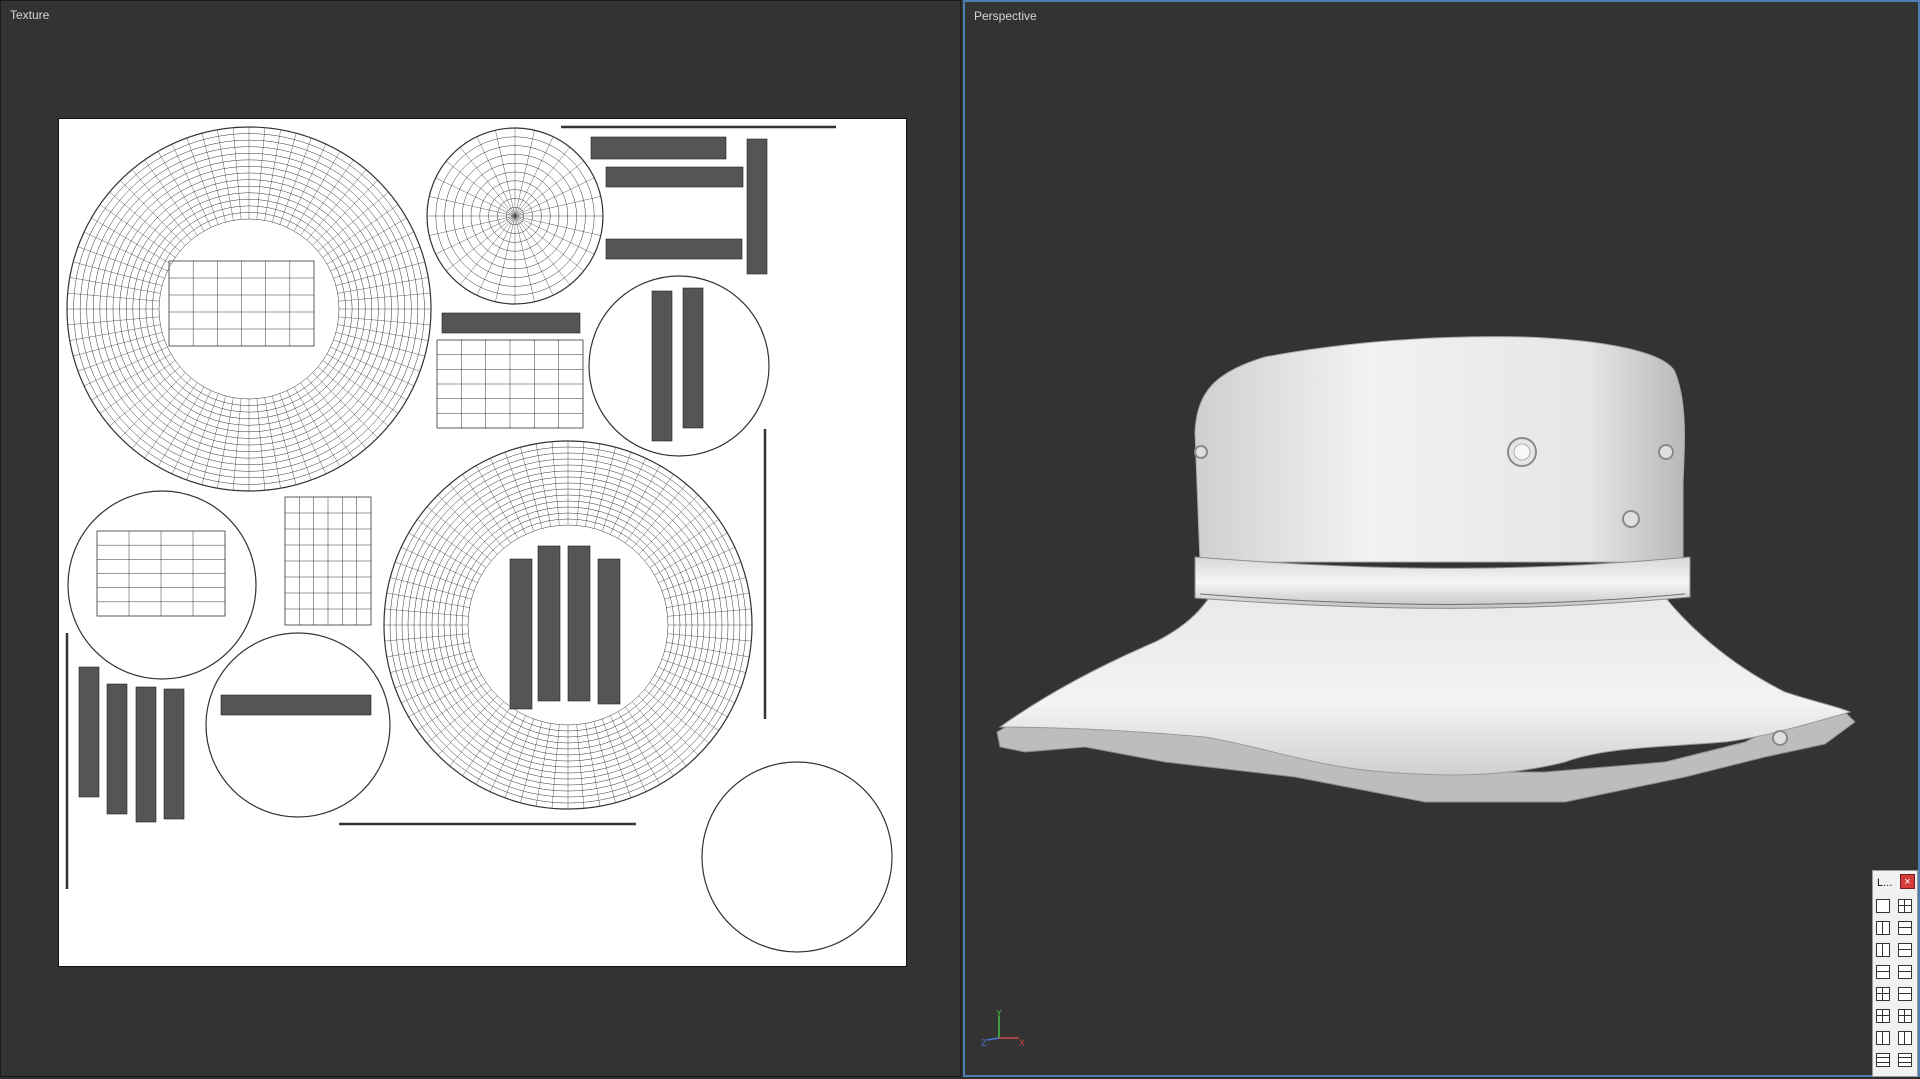  I want to click on layout-single-icon, so click(1883, 906).